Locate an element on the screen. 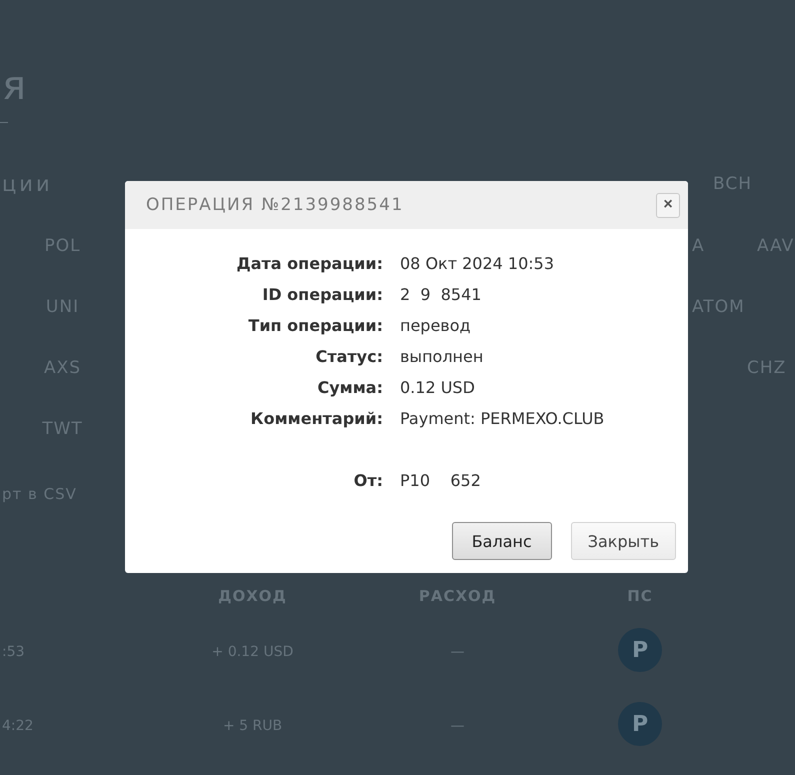 Image resolution: width=795 pixels, height=775 pixels. dialog-title: ОПЕРАЦИЯ №2139988541 is located at coordinates (275, 205).